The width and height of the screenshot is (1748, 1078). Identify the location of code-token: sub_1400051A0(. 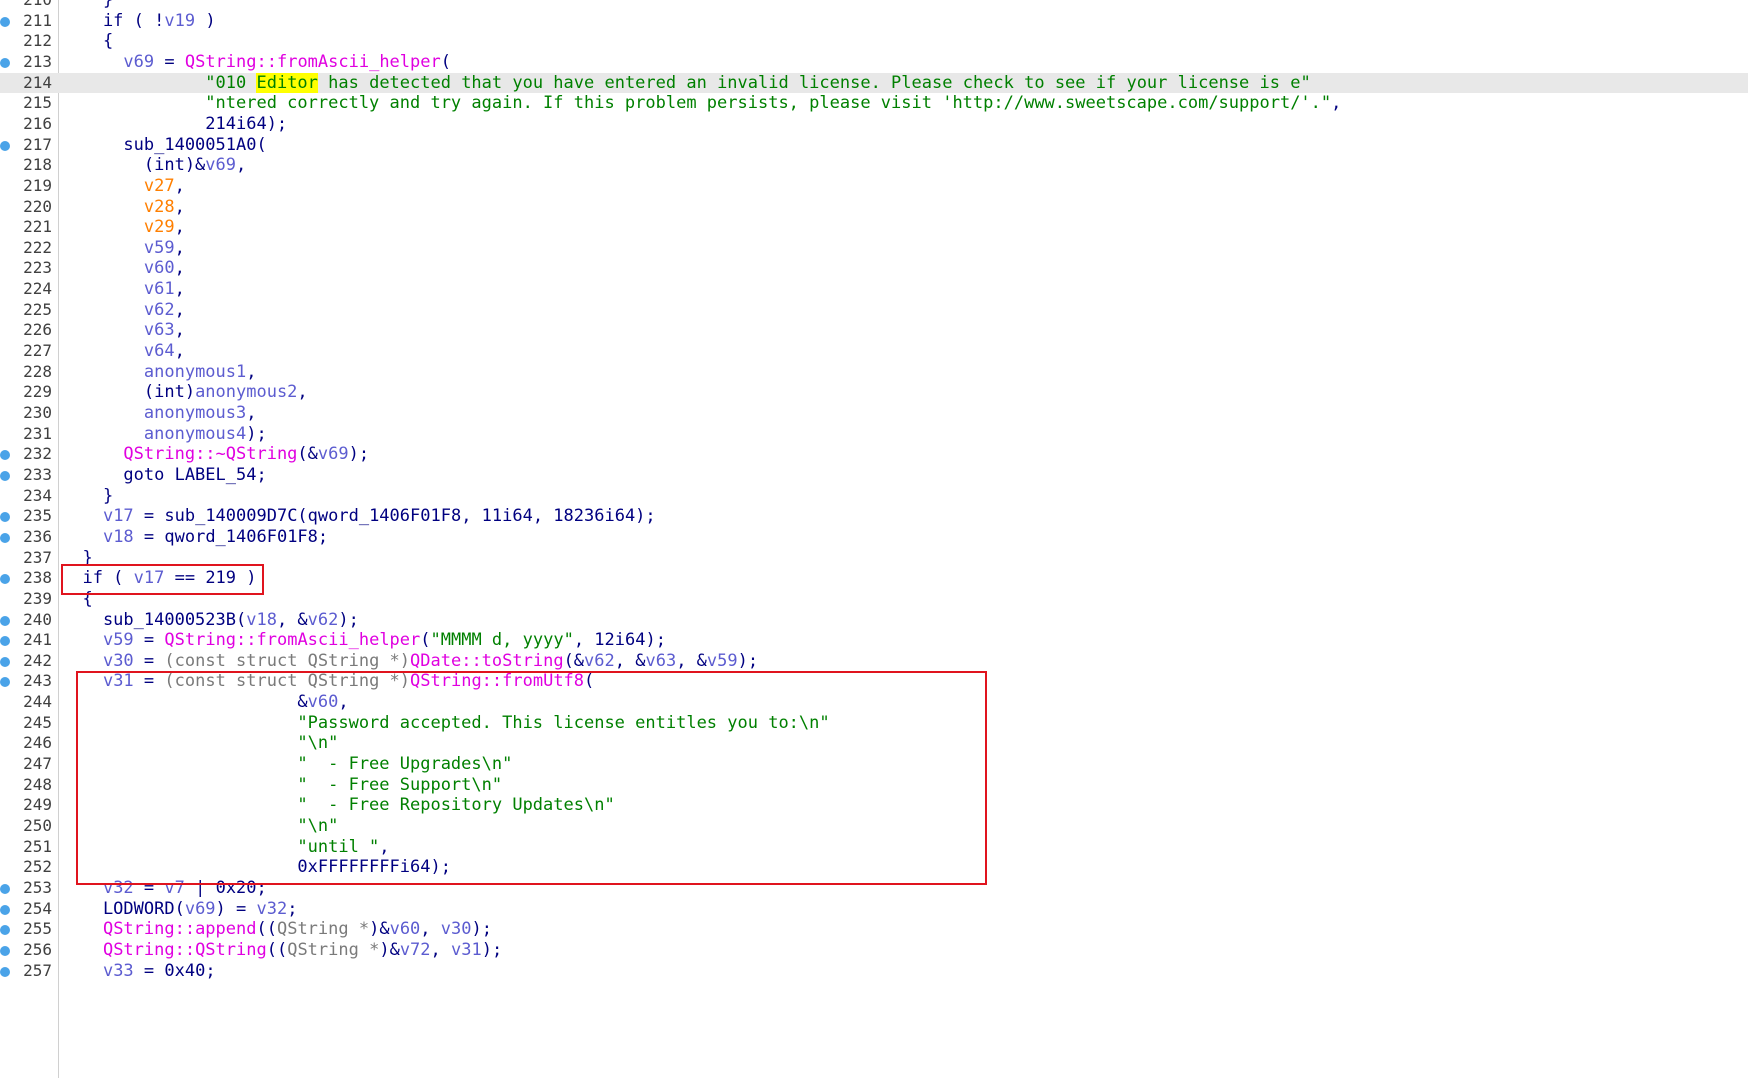
(164, 144).